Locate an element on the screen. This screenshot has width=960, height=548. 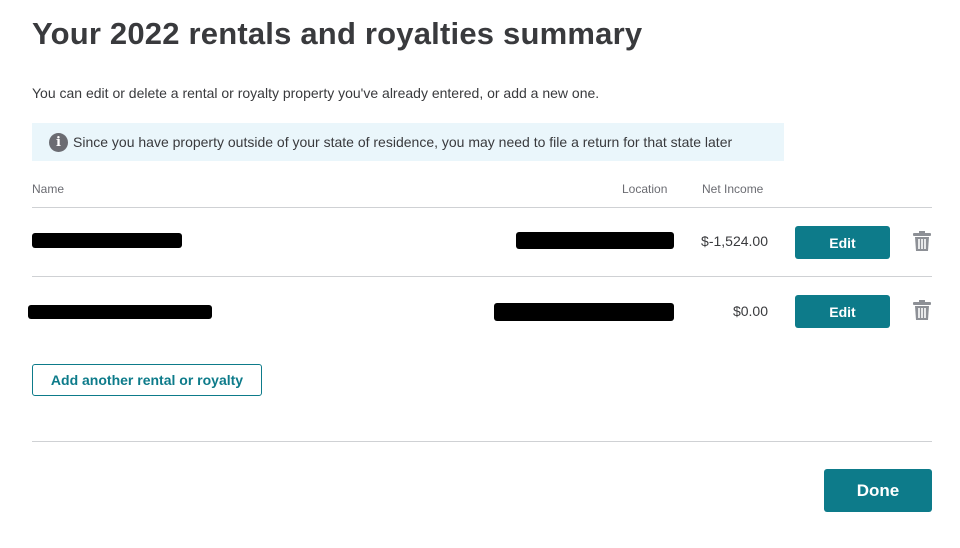
add-rental-button: Add another rental or royalty is located at coordinates (147, 380).